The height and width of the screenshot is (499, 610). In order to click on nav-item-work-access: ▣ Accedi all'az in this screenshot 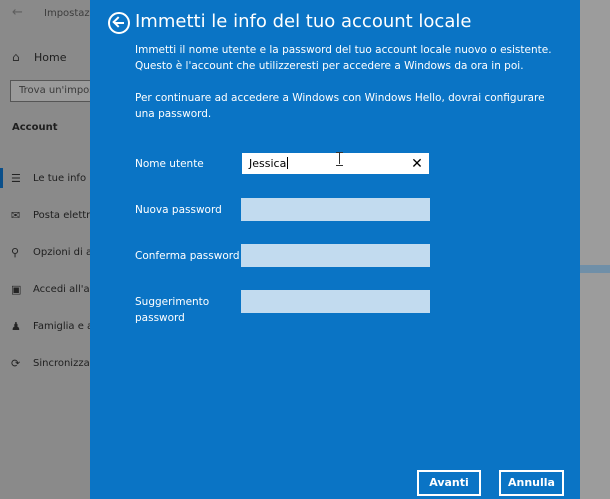, I will do `click(46, 289)`.